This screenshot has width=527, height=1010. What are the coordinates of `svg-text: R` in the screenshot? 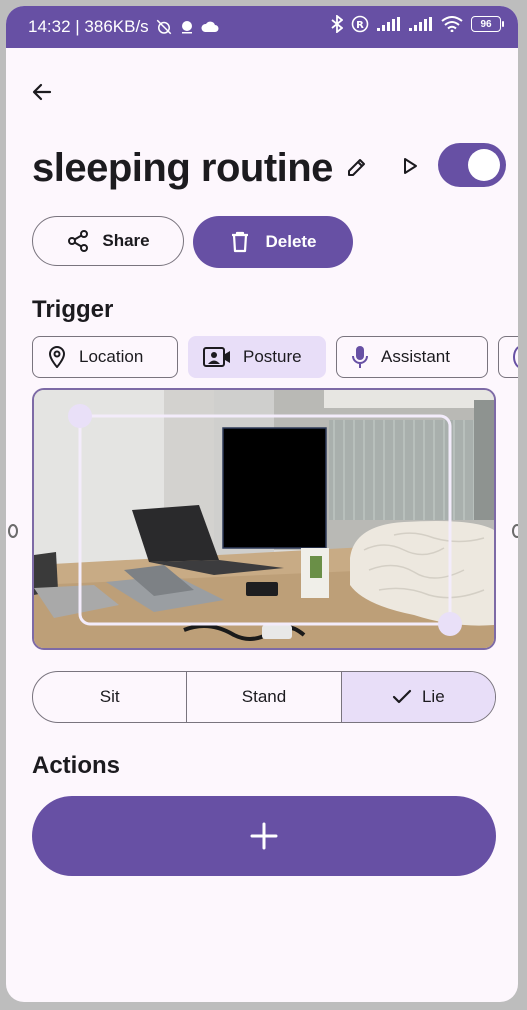 It's located at (360, 25).